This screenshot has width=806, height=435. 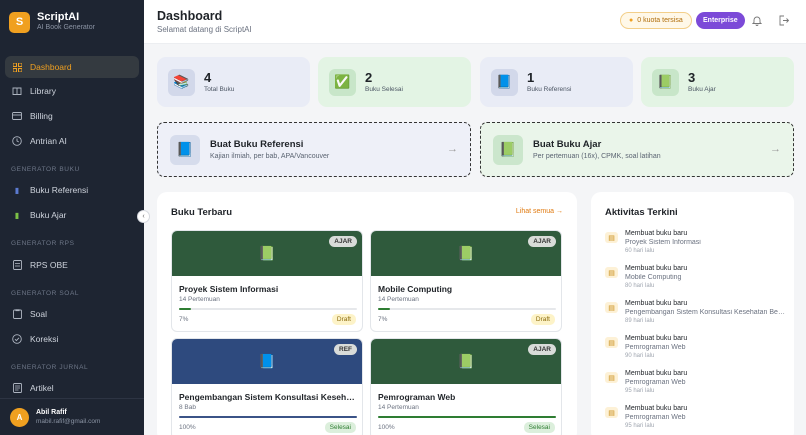 I want to click on activity-time: 80 hari lalu, so click(x=640, y=286).